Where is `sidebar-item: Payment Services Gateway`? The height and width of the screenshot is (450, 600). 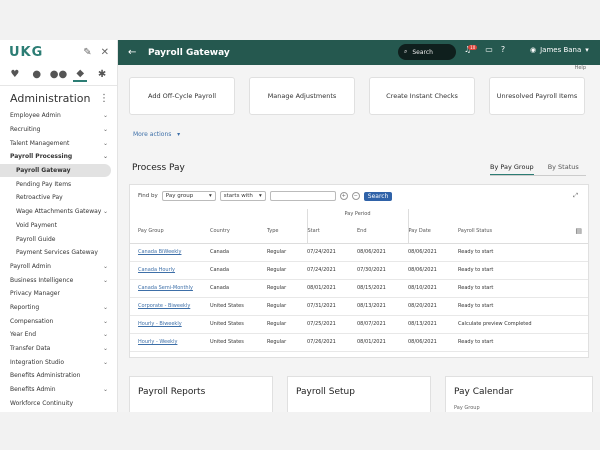 sidebar-item: Payment Services Gateway is located at coordinates (58, 253).